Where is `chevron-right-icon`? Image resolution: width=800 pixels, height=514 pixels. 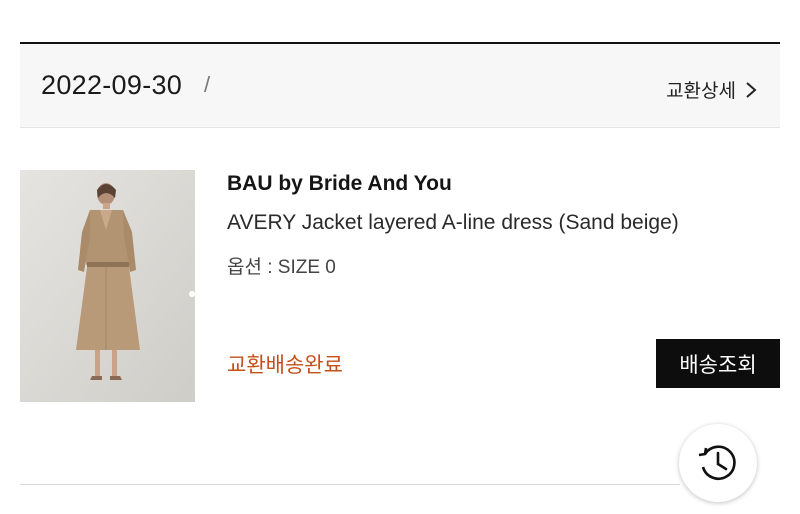 chevron-right-icon is located at coordinates (751, 89).